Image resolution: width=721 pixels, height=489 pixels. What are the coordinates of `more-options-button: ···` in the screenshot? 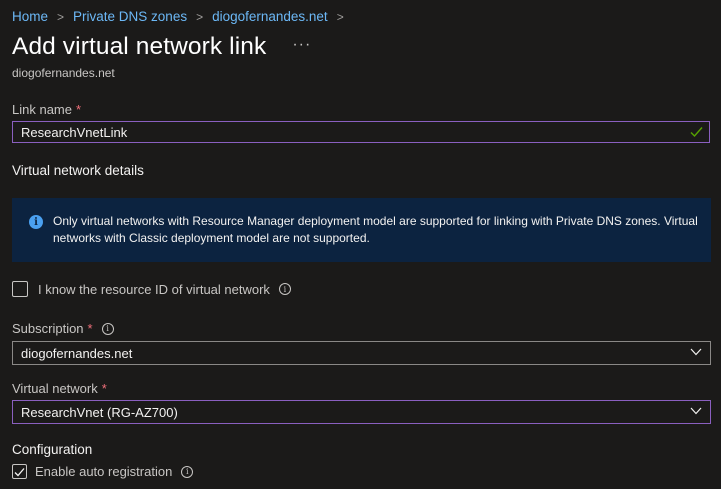 It's located at (301, 45).